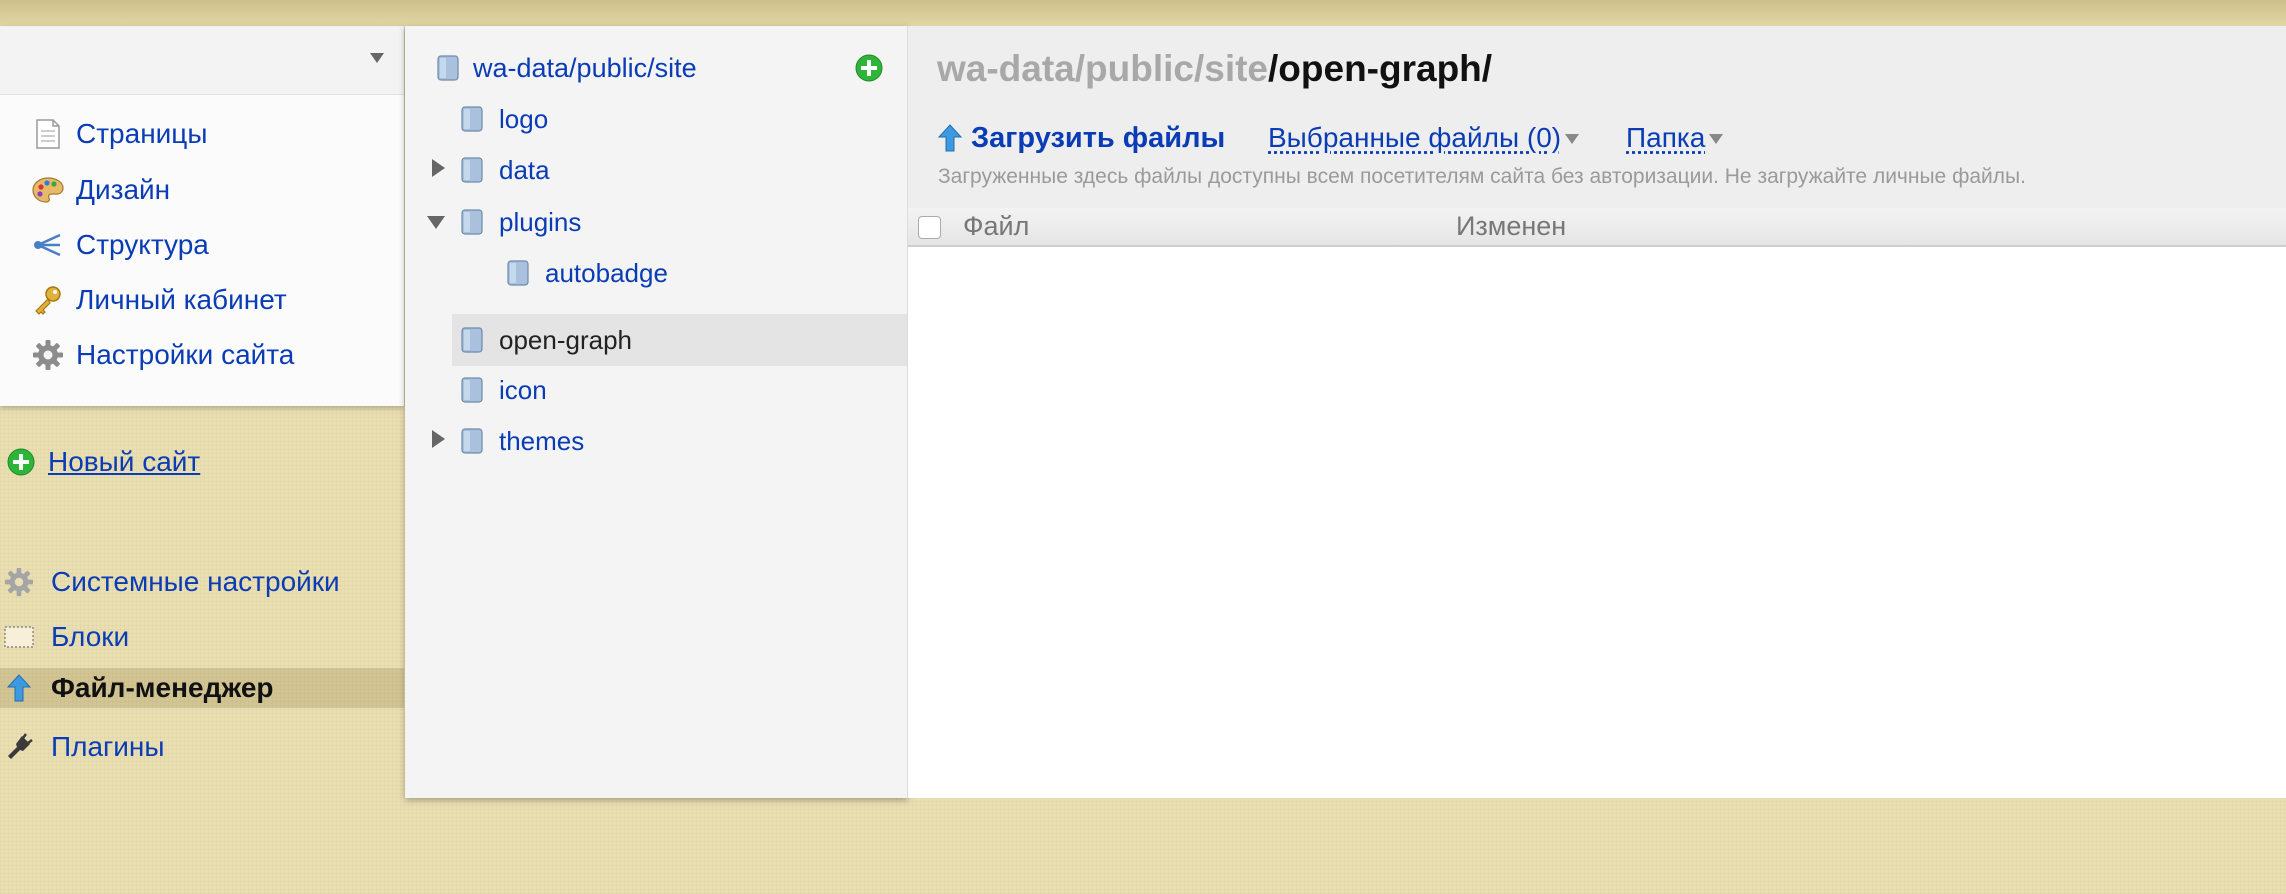  I want to click on selected-files-dropdown: Выбранные файлы (0), so click(1424, 138).